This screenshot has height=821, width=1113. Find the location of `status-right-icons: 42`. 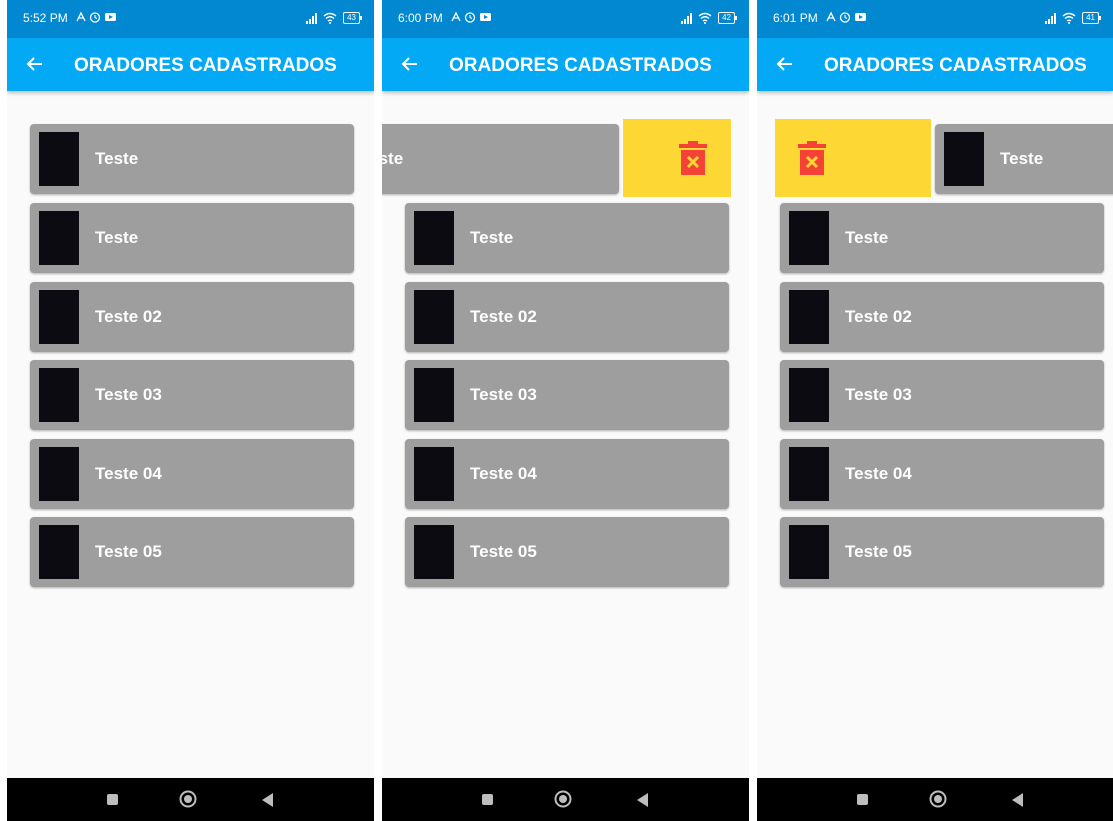

status-right-icons: 42 is located at coordinates (709, 18).